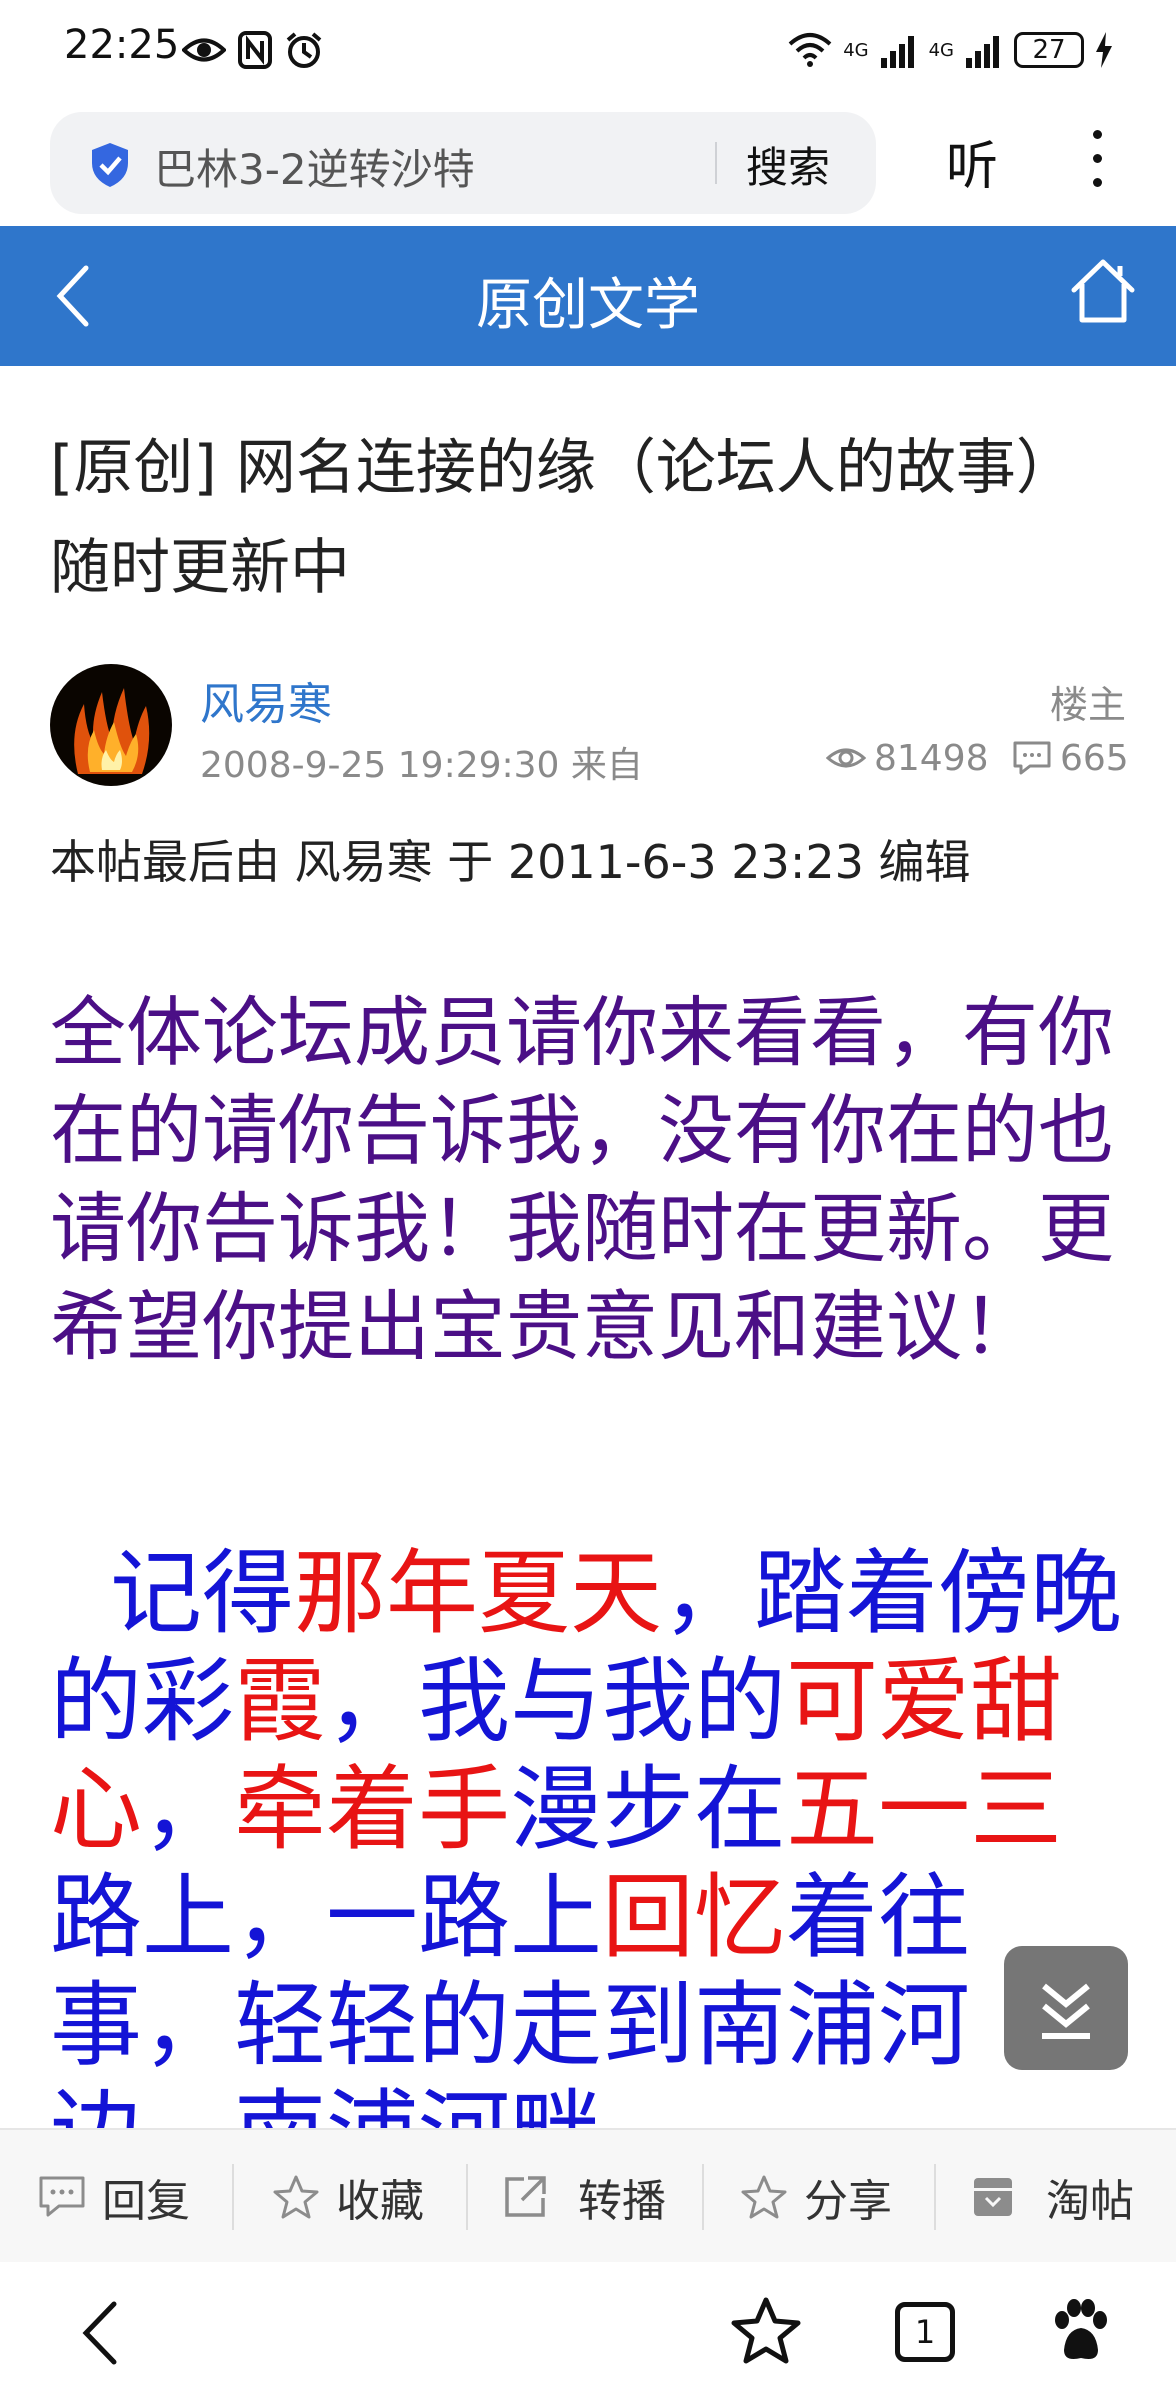 The width and height of the screenshot is (1176, 2400). I want to click on browser-bottom-nav: 1, so click(588, 2331).